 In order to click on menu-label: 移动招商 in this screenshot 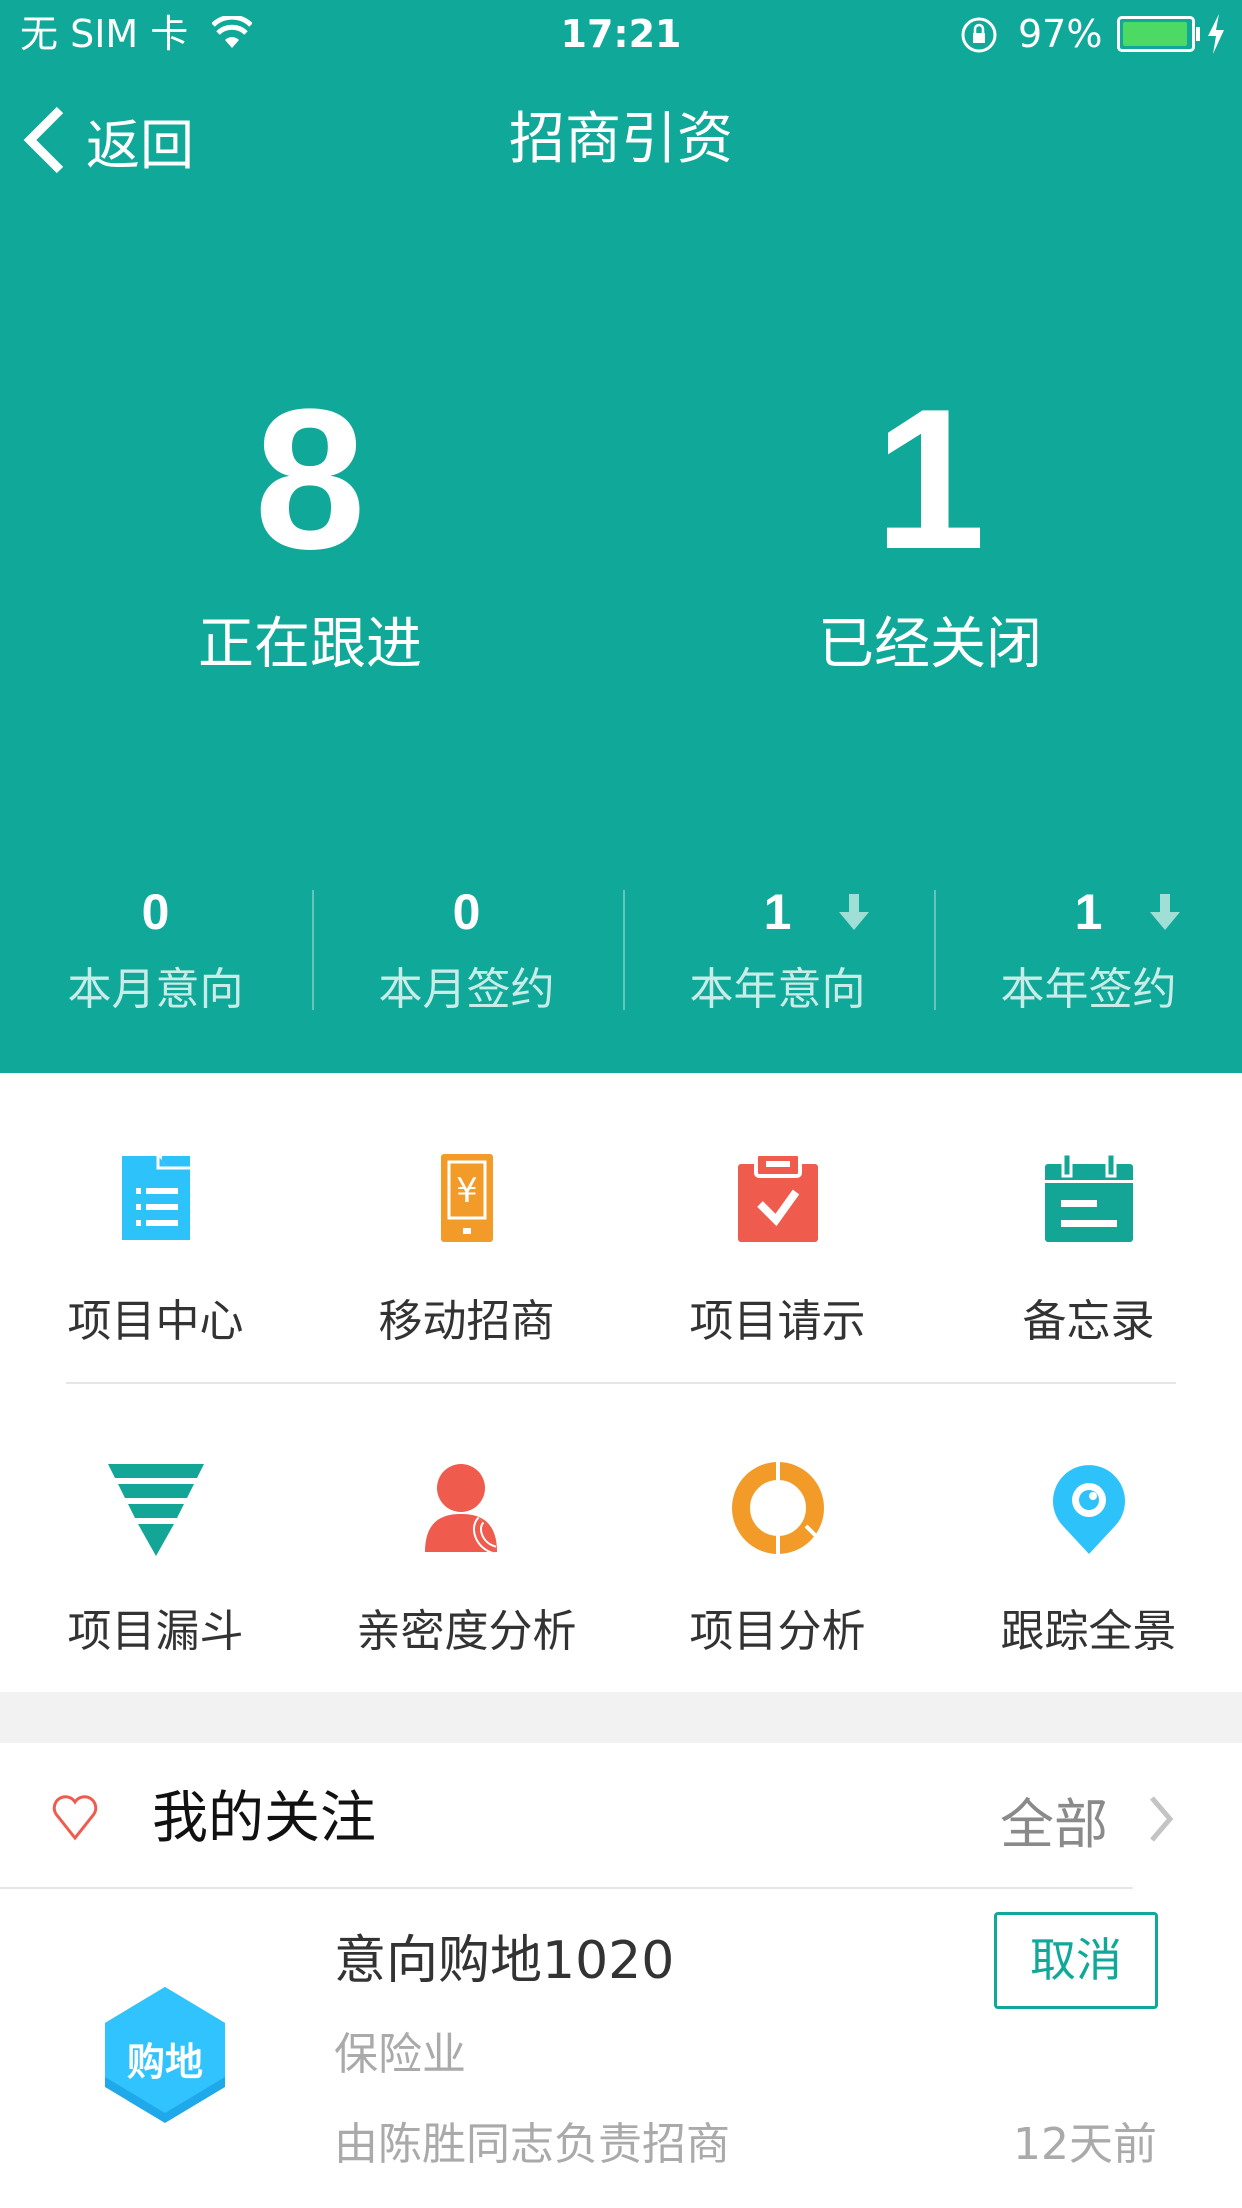, I will do `click(466, 1321)`.